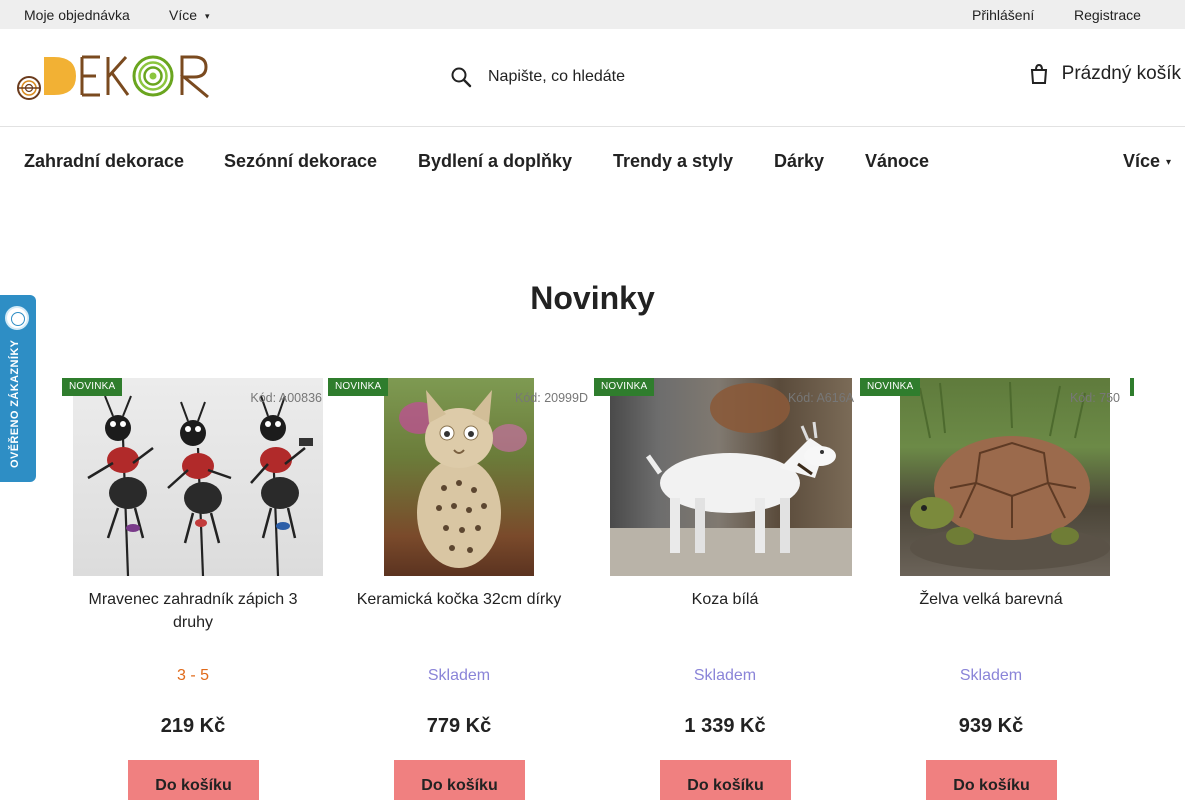 This screenshot has height=800, width=1200. Describe the element at coordinates (673, 161) in the screenshot. I see `nav-item-trends: Trendy a styly` at that location.